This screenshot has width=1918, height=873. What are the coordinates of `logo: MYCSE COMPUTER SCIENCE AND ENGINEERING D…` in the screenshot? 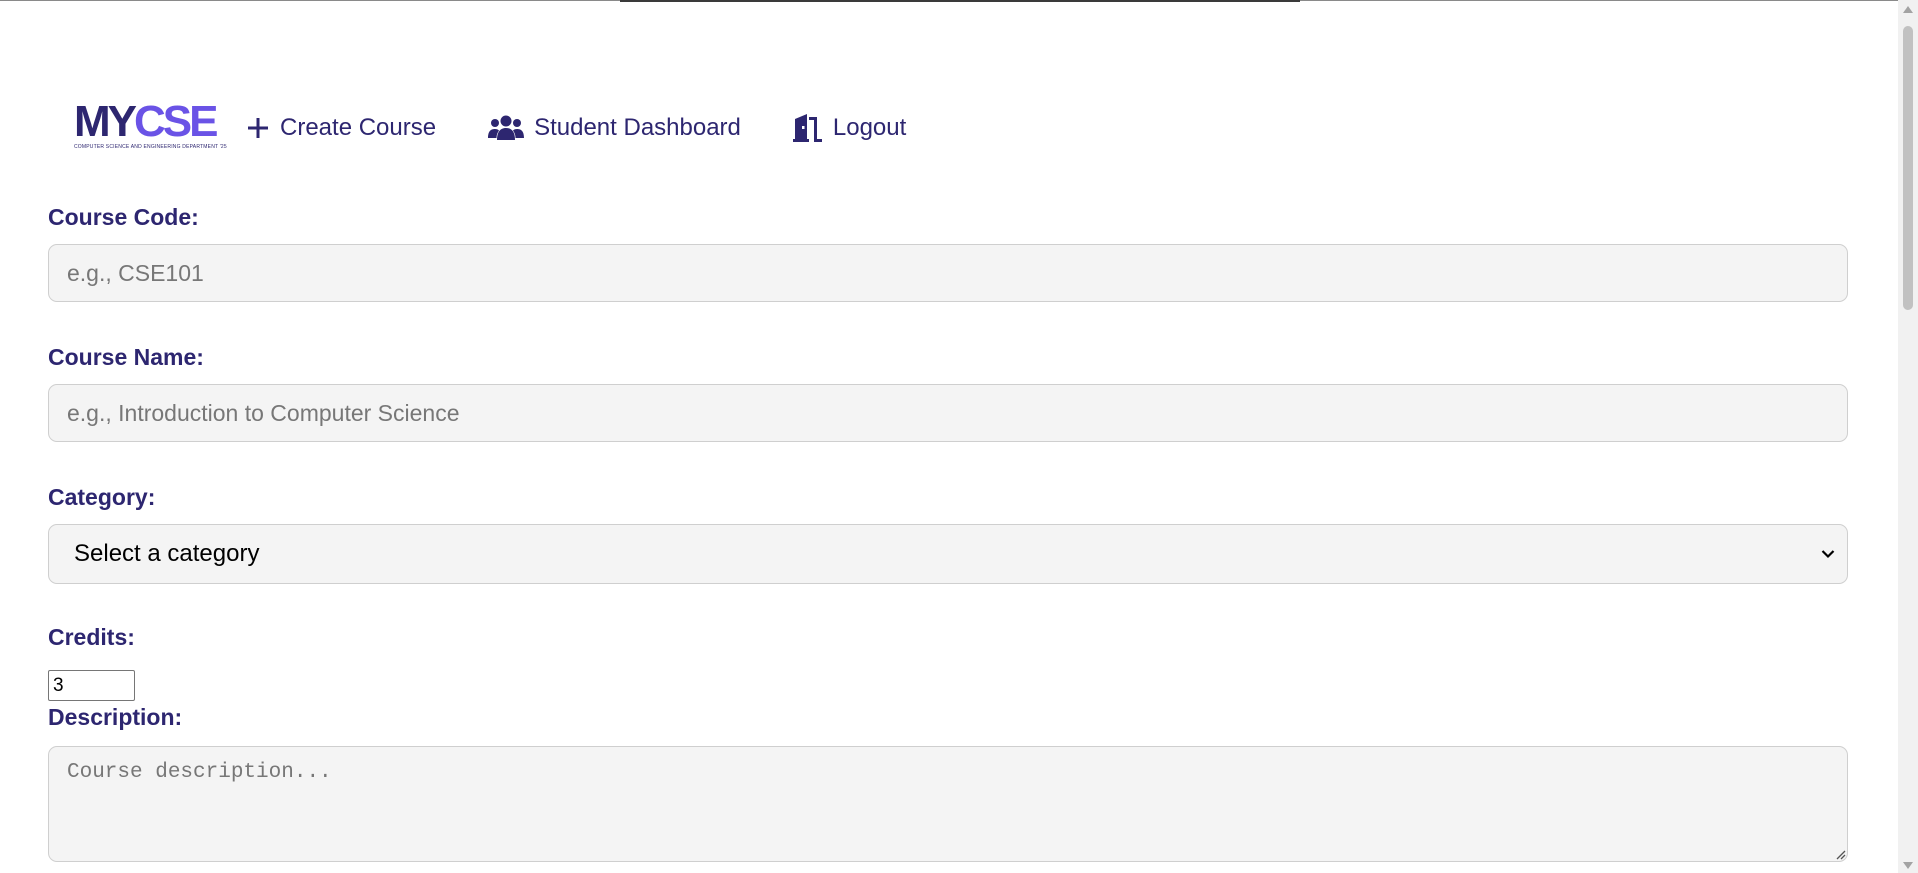 It's located at (149, 128).